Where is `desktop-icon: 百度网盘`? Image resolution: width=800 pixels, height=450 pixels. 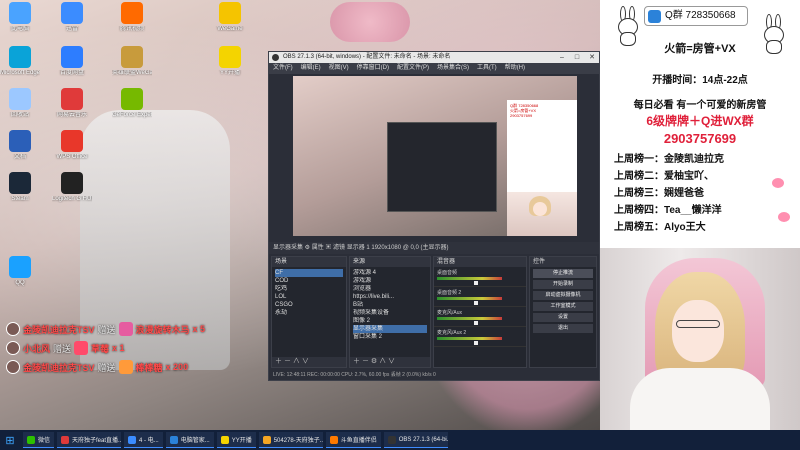
desktop-icon: 百度网盘 is located at coordinates (72, 61).